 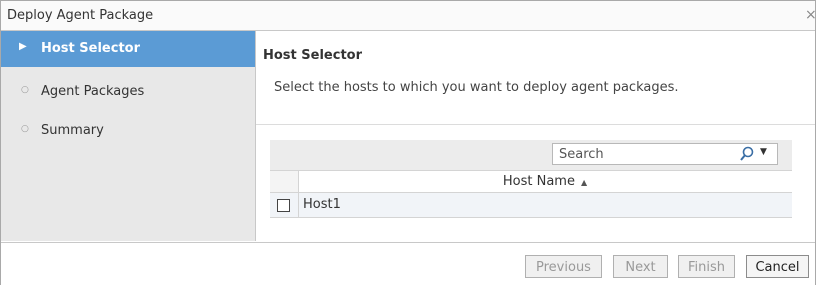 What do you see at coordinates (706, 266) in the screenshot?
I see `finish-button: Finish` at bounding box center [706, 266].